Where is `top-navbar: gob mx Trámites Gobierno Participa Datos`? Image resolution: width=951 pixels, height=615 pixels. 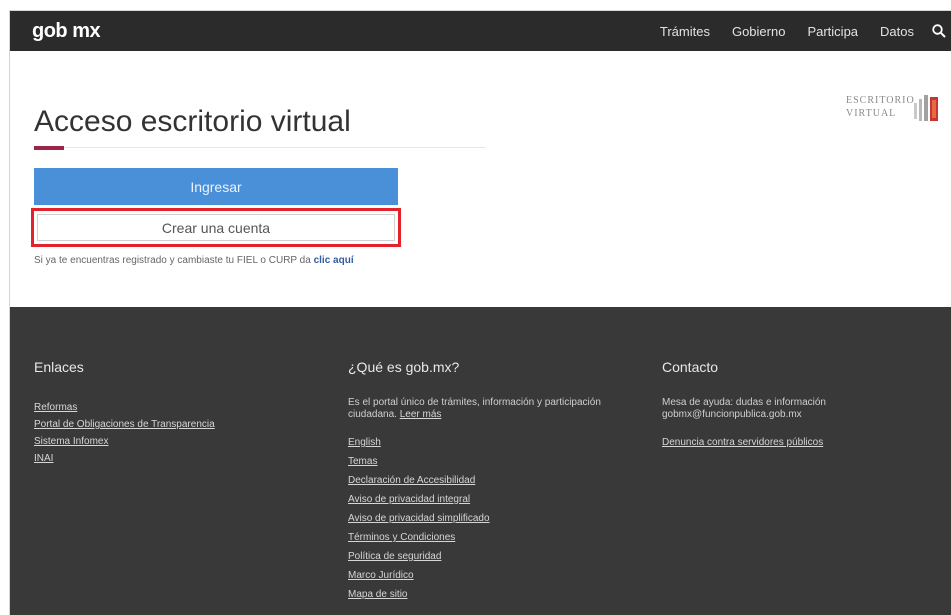 top-navbar: gob mx Trámites Gobierno Participa Datos is located at coordinates (480, 31).